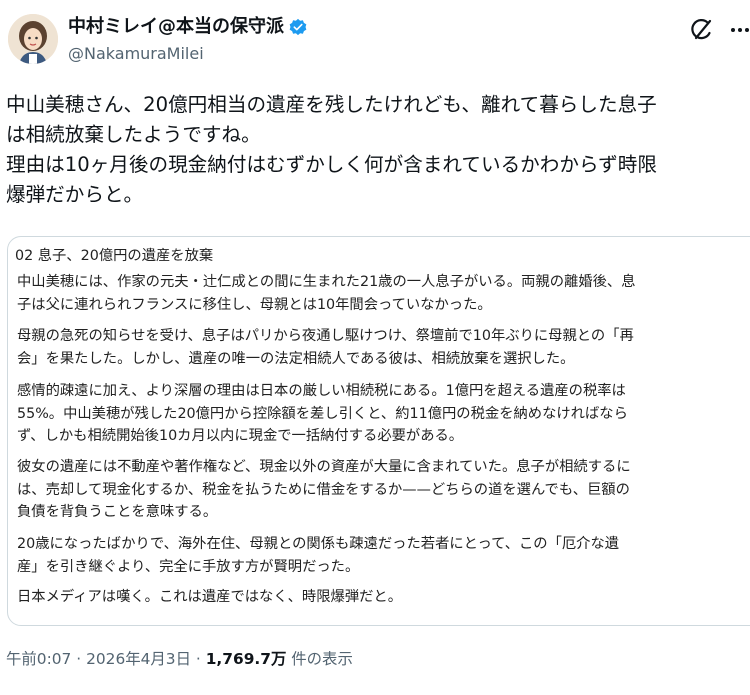 Image resolution: width=750 pixels, height=695 pixels. What do you see at coordinates (375, 40) in the screenshot?
I see `tweet-header: 中村ミレイ@本当の保守派 @NakamuraMilei` at bounding box center [375, 40].